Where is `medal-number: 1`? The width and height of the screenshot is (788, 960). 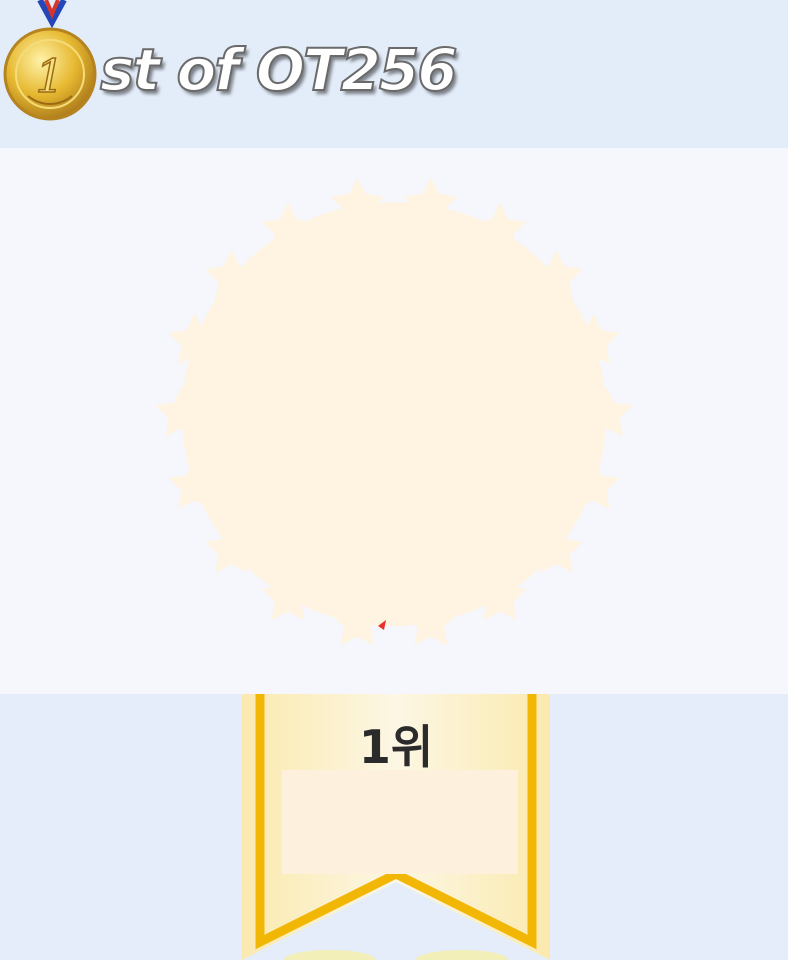
medal-number: 1 is located at coordinates (49, 76).